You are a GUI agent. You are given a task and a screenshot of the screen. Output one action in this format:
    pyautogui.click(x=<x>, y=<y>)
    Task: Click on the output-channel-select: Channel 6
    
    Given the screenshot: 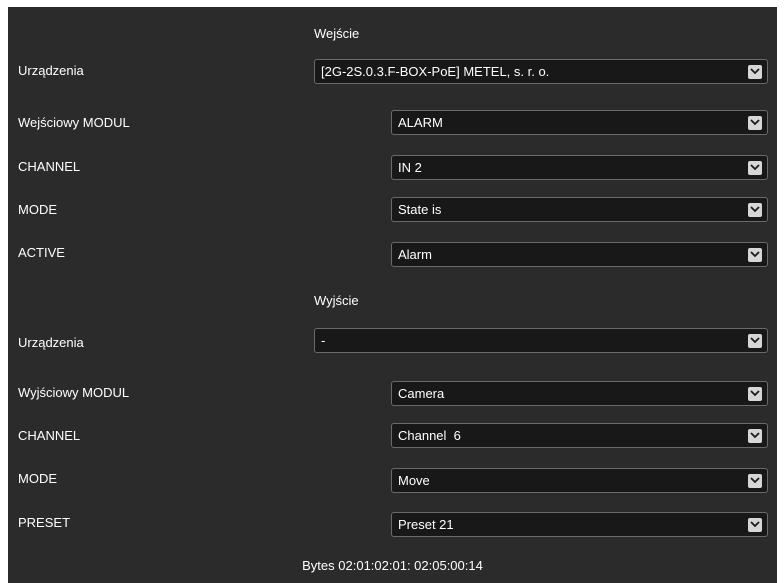 What is the action you would take?
    pyautogui.click(x=579, y=435)
    